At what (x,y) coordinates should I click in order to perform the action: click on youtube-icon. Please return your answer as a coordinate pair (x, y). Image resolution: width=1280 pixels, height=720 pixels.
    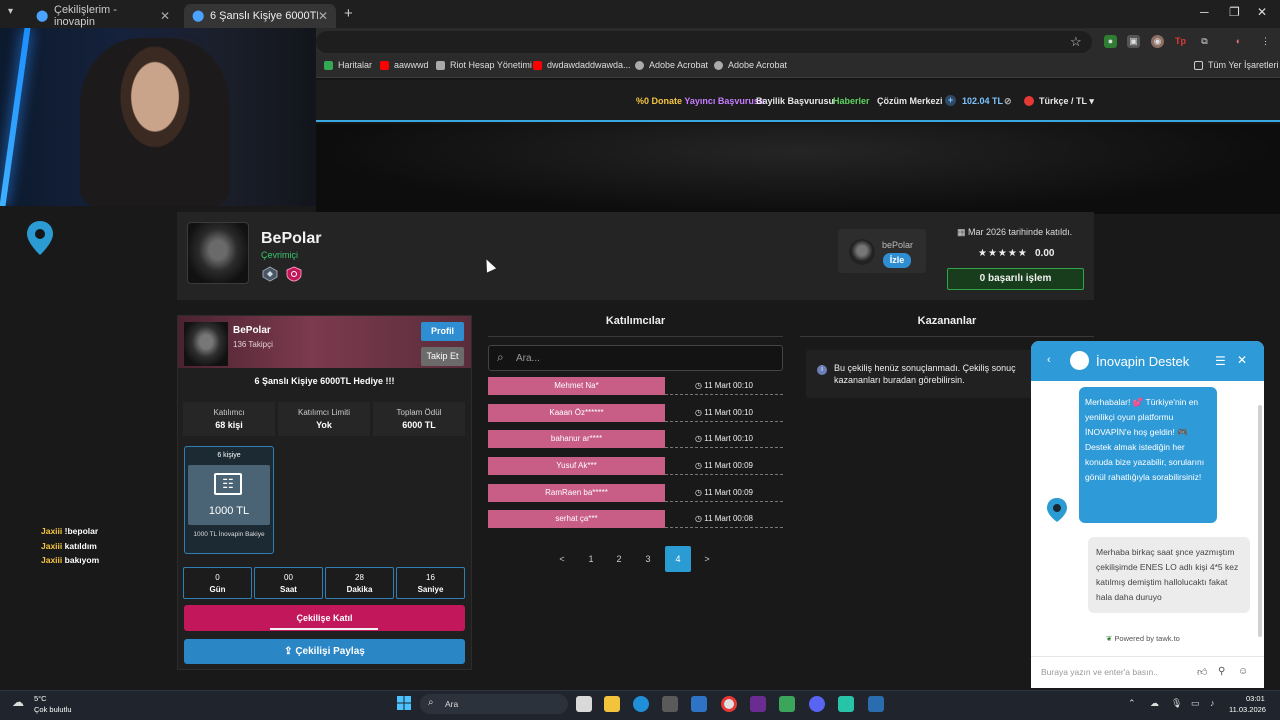
    Looking at the image, I should click on (537, 65).